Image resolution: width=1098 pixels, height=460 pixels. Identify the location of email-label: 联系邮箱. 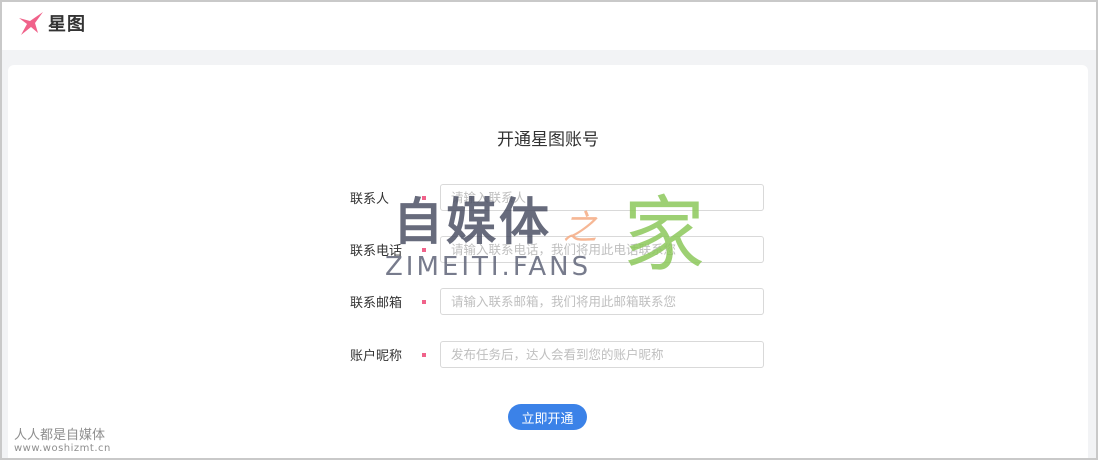
(376, 303).